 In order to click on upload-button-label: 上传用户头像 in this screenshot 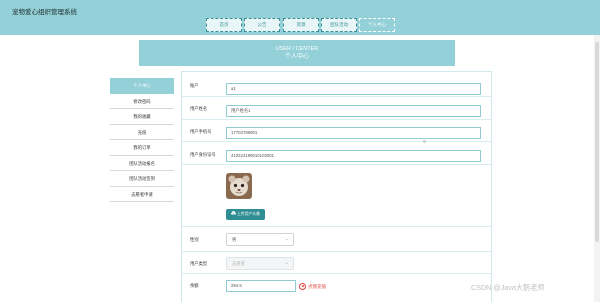, I will do `click(248, 214)`.